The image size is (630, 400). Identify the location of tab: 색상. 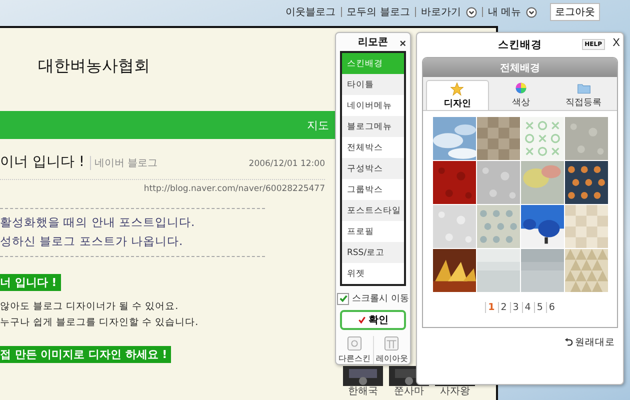
(521, 95).